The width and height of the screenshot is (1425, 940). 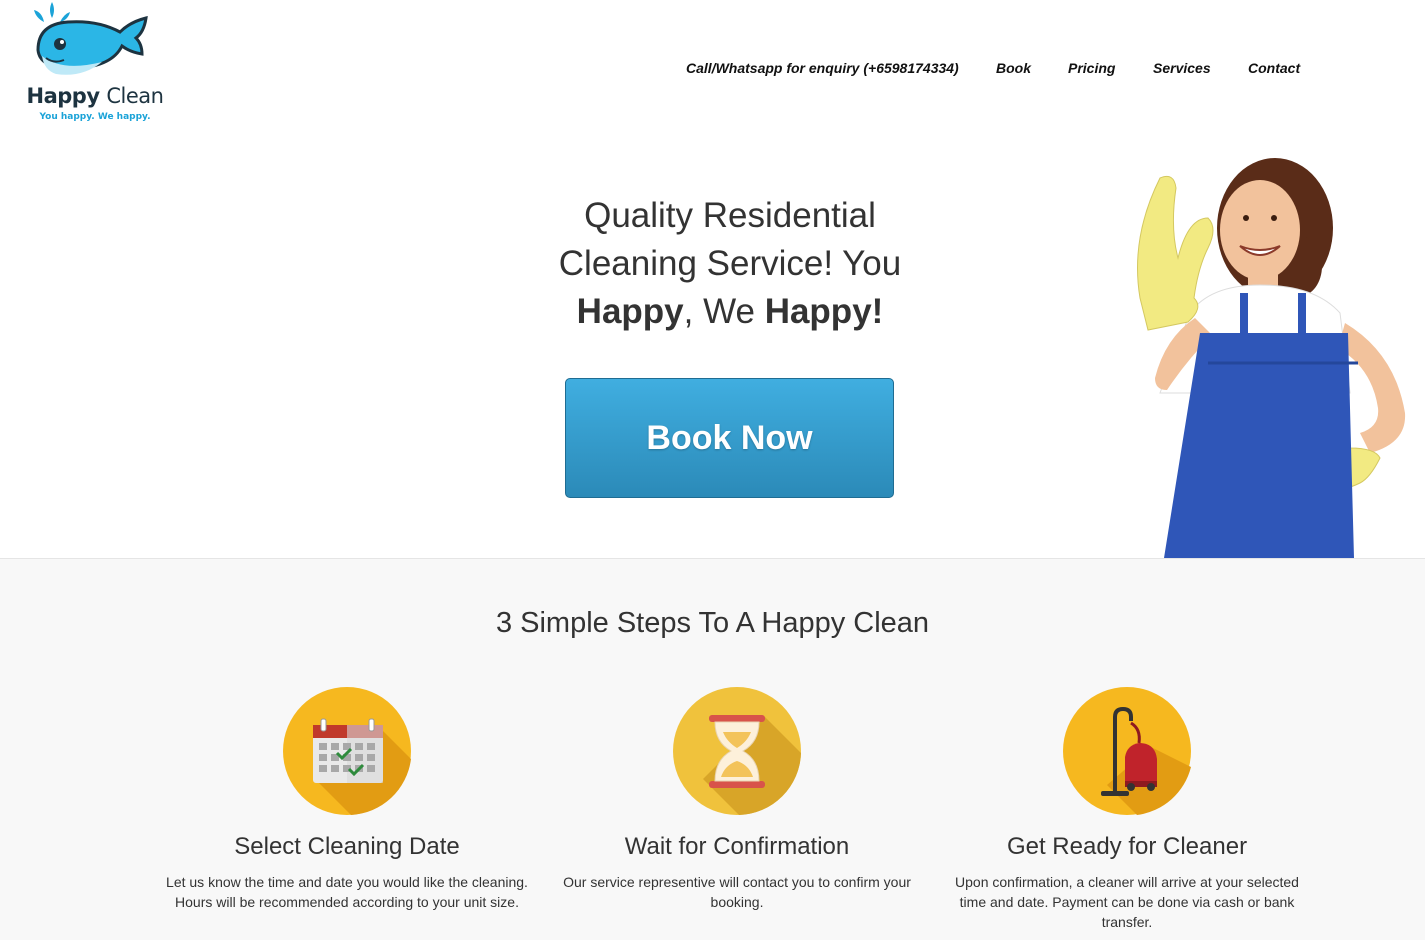 What do you see at coordinates (729, 438) in the screenshot?
I see `book-now-button: Book Now` at bounding box center [729, 438].